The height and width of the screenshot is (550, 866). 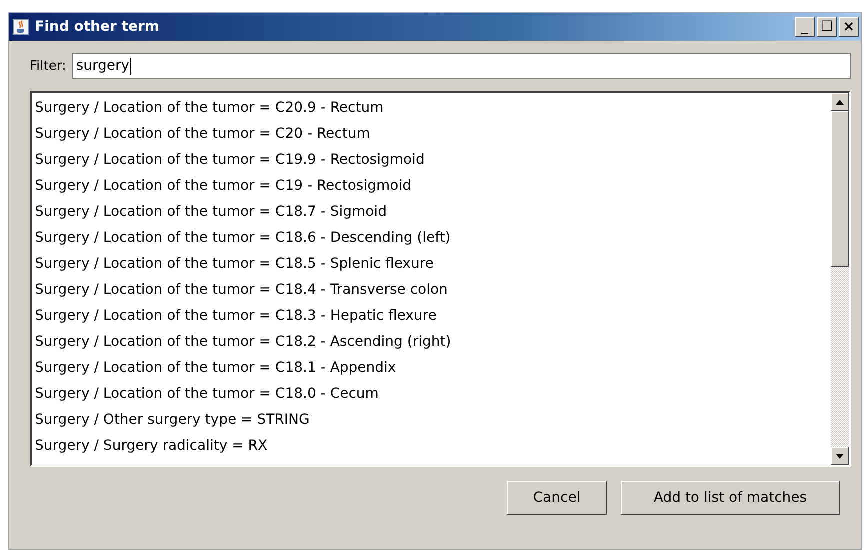 I want to click on add-button: Add to list of matches, so click(x=730, y=498).